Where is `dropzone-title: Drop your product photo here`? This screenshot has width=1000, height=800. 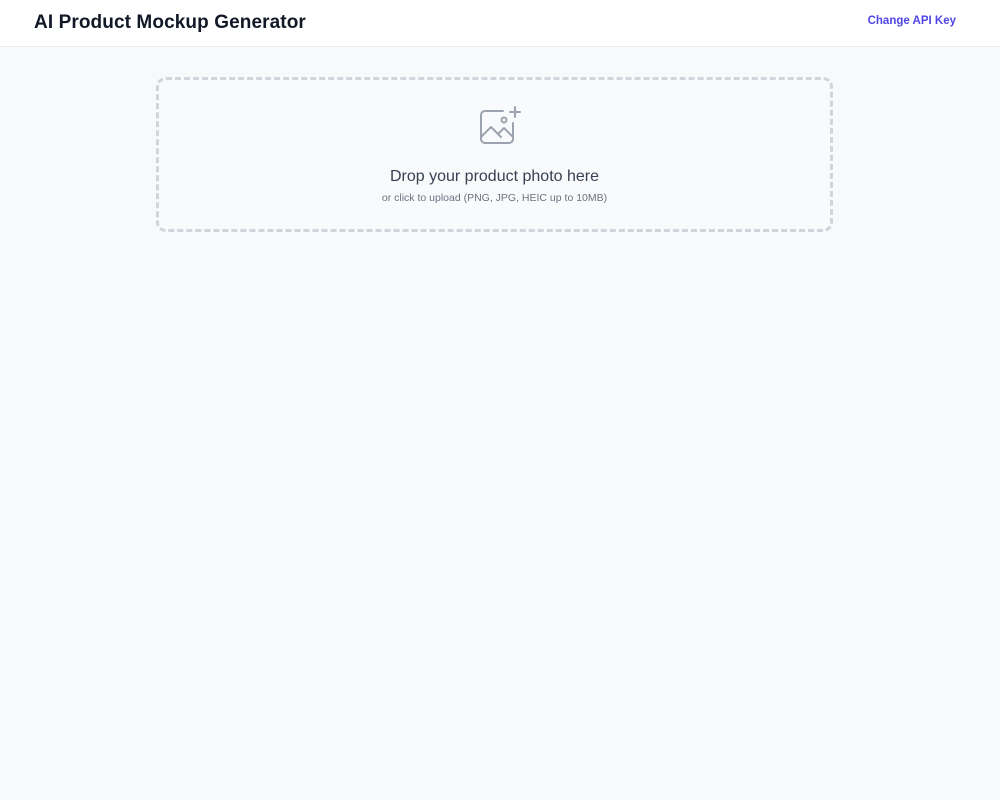
dropzone-title: Drop your product photo here is located at coordinates (494, 176).